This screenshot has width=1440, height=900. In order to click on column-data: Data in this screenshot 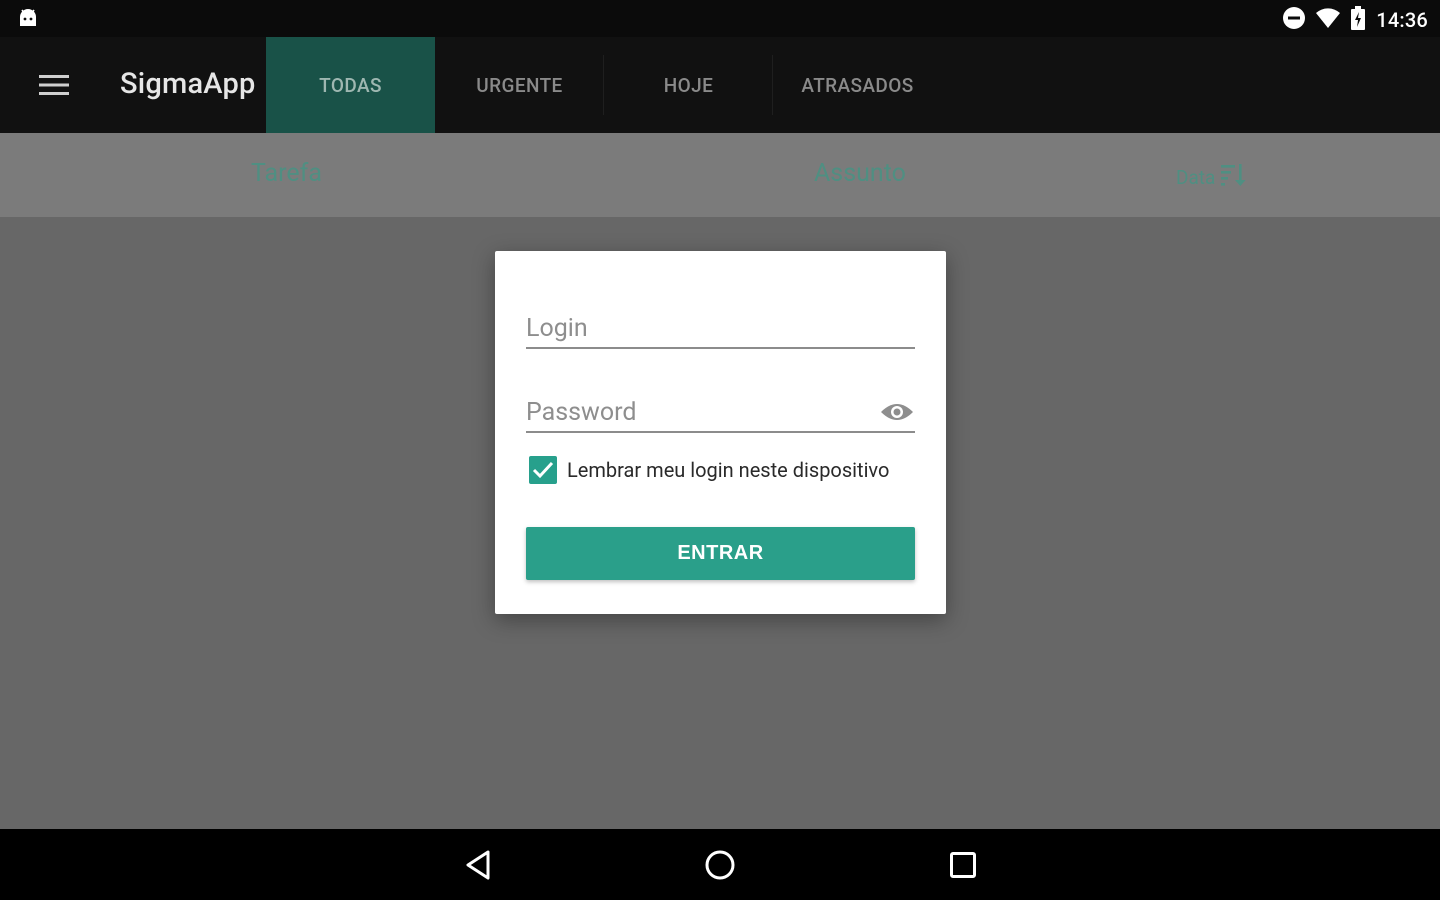, I will do `click(1211, 177)`.